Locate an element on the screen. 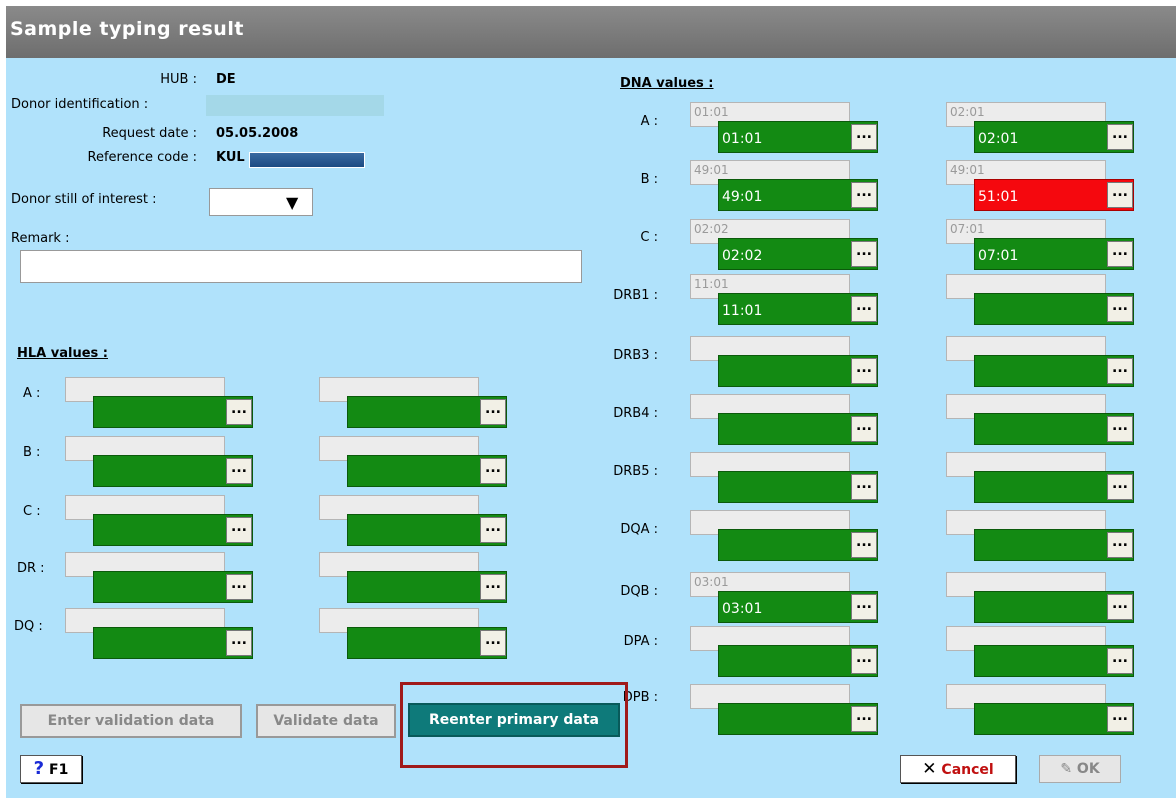 The height and width of the screenshot is (798, 1176). highlight-box is located at coordinates (514, 725).